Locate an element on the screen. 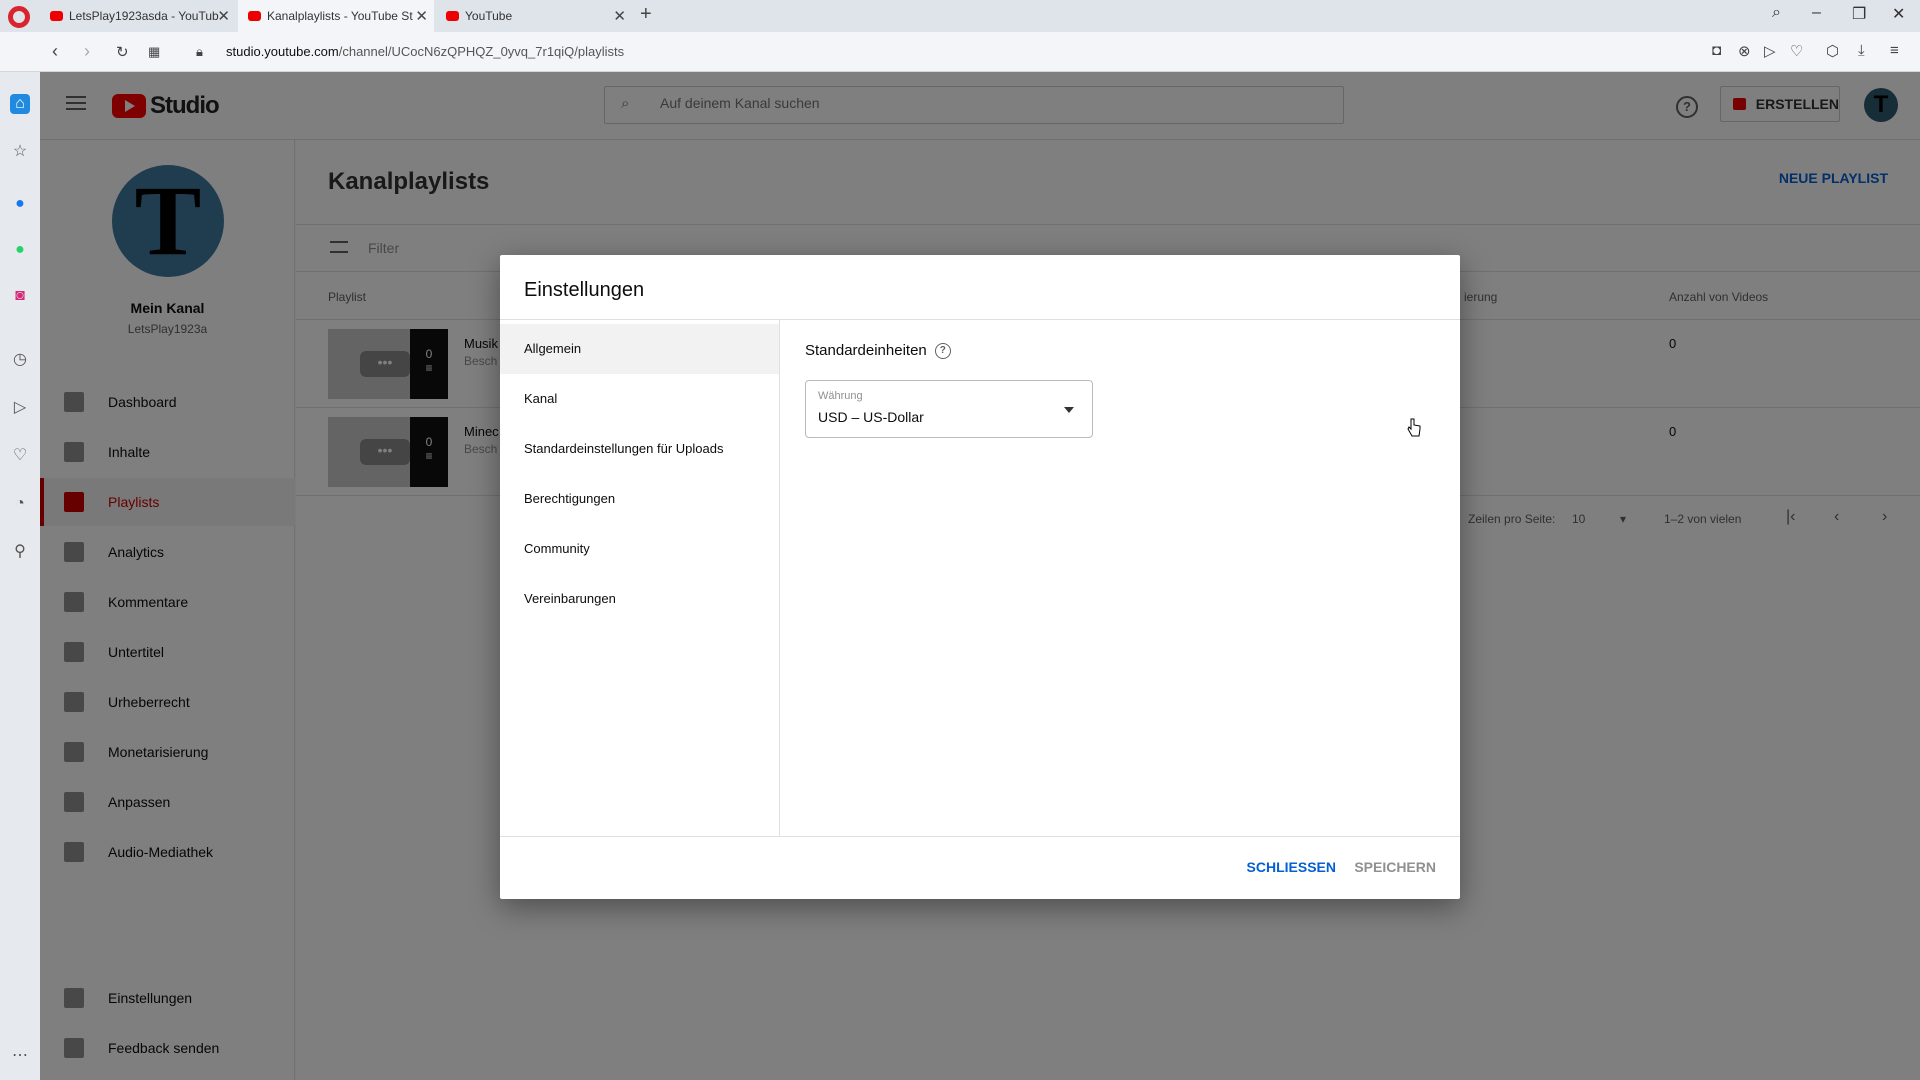  currency-select: Währung USD – US-Dollar is located at coordinates (949, 409).